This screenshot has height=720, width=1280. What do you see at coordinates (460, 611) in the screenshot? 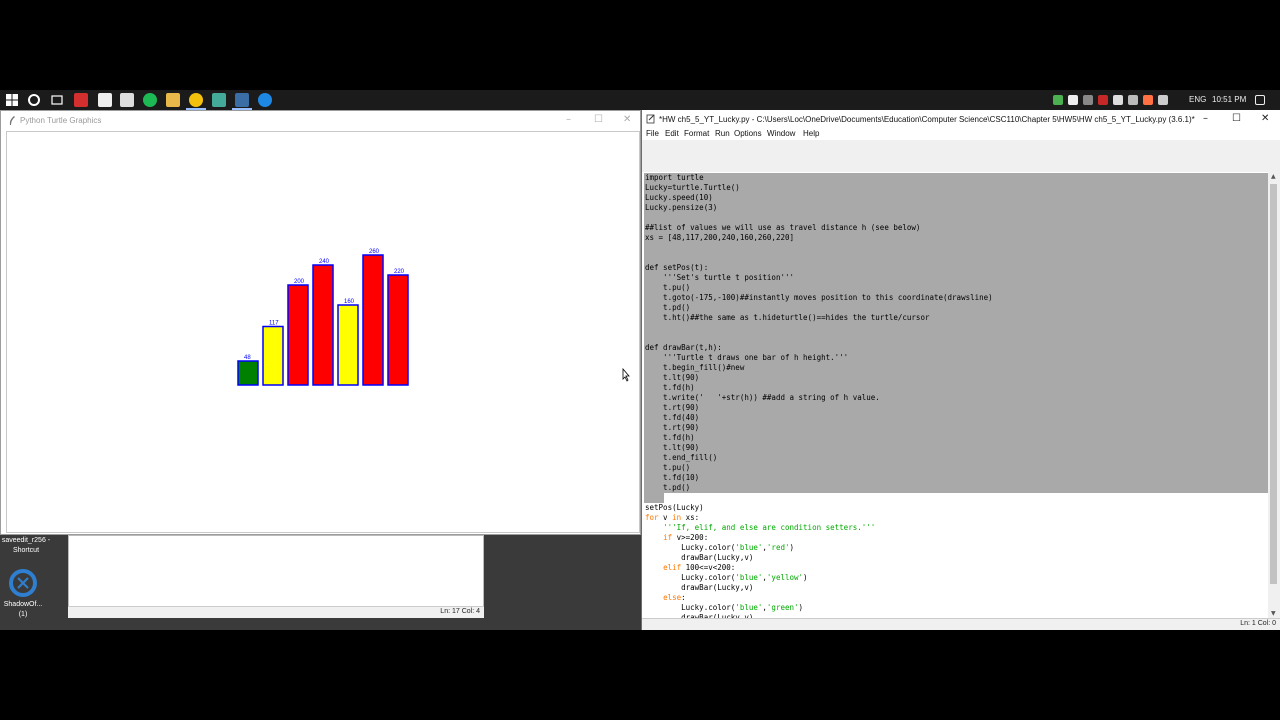
I see `status-line-col: Ln: 17 Col: 4` at bounding box center [460, 611].